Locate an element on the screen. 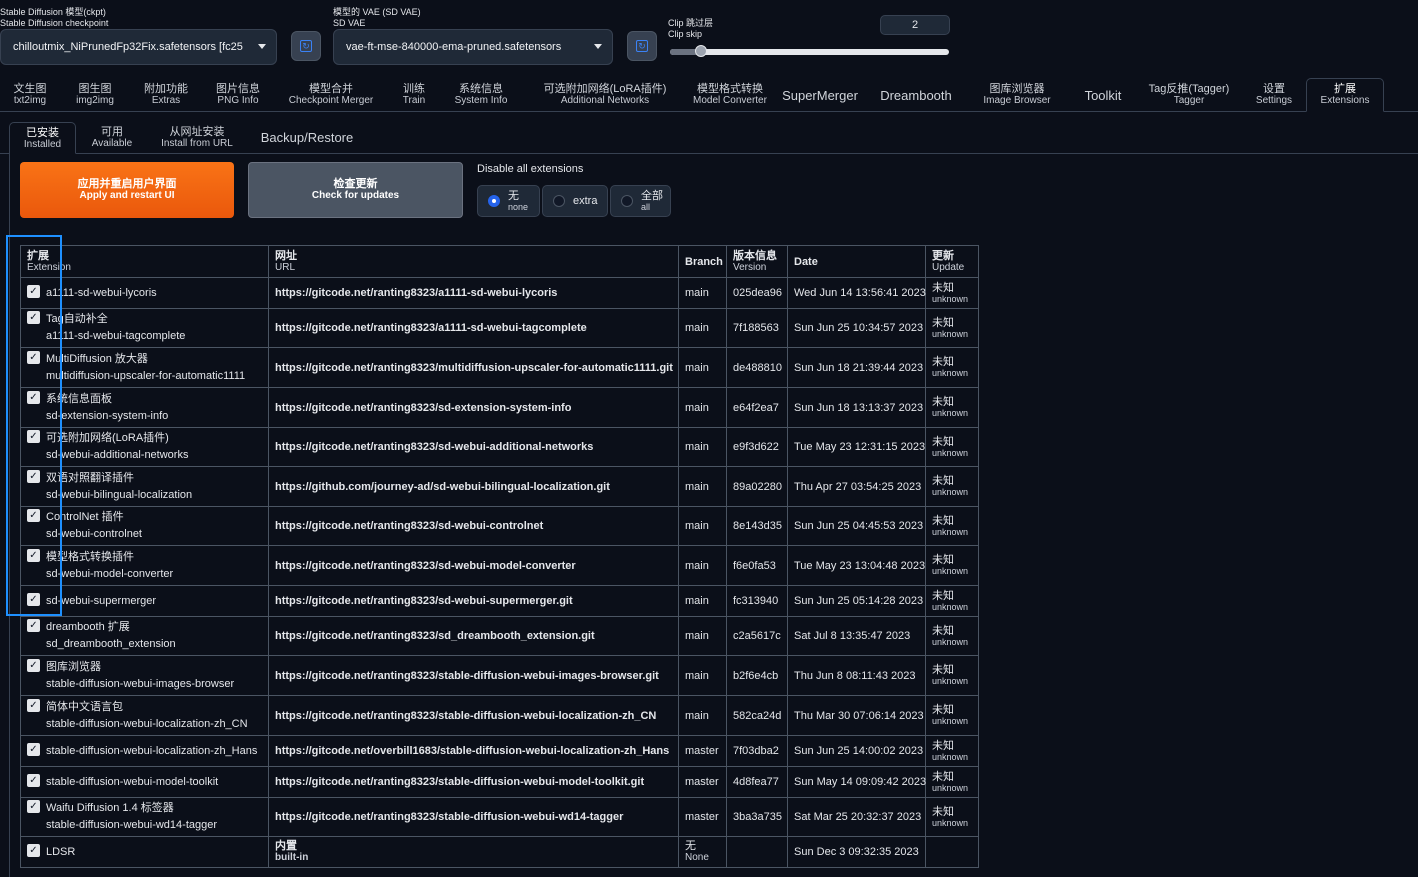 Image resolution: width=1418 pixels, height=877 pixels. tab-image-browser: 图库浏览器 Image Browser is located at coordinates (1017, 95).